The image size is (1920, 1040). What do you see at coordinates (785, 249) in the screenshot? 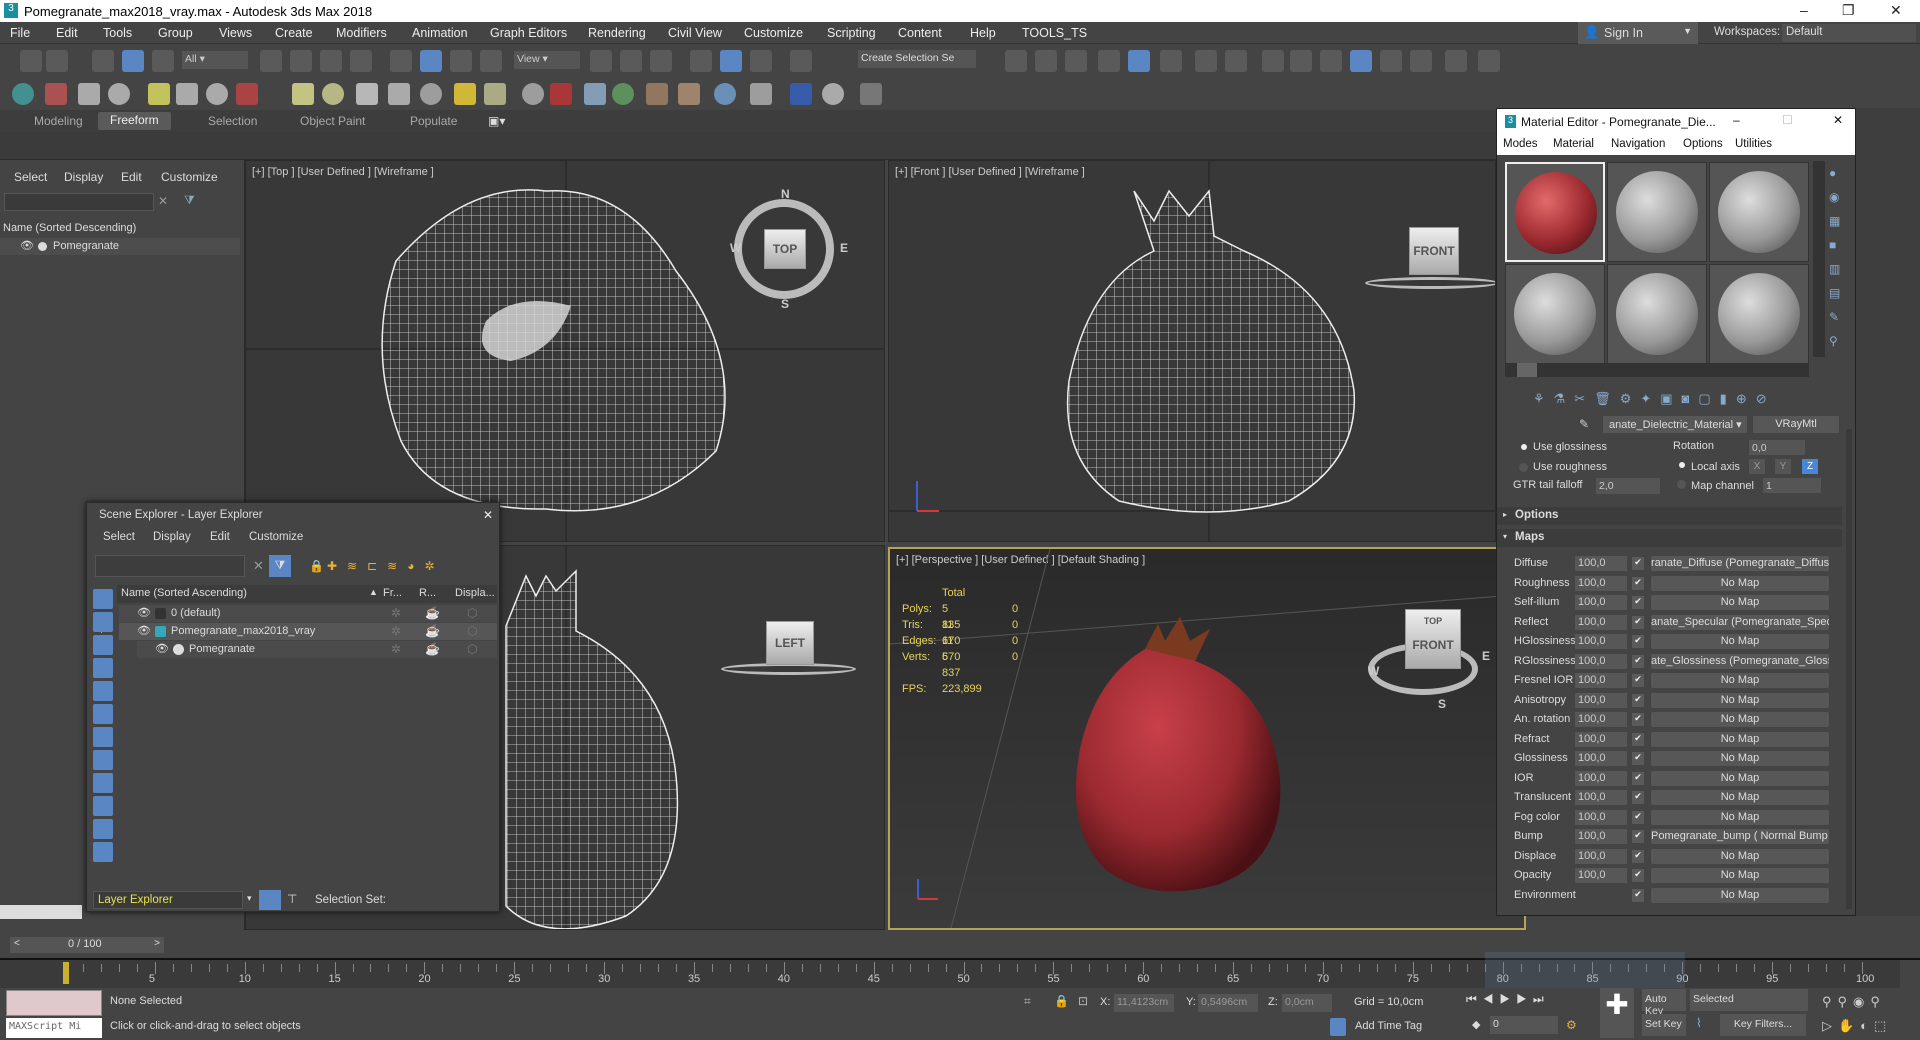
I see `viewcube: TOP` at bounding box center [785, 249].